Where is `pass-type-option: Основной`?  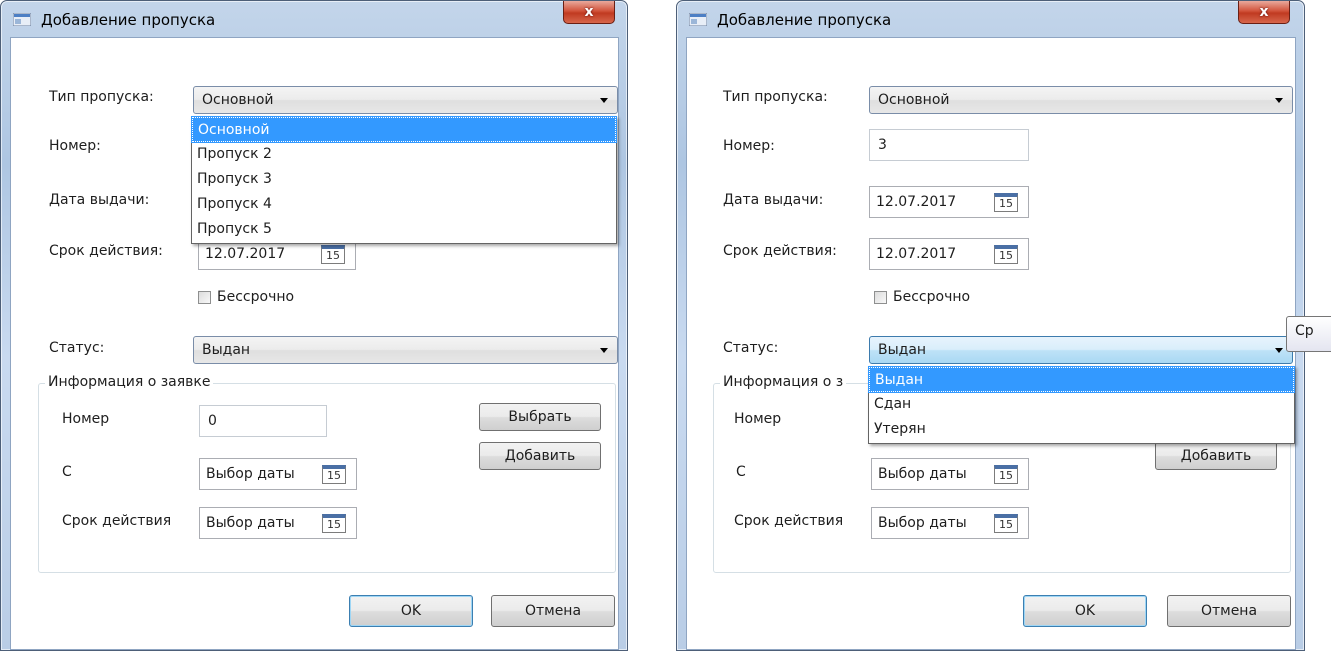 pass-type-option: Основной is located at coordinates (404, 129).